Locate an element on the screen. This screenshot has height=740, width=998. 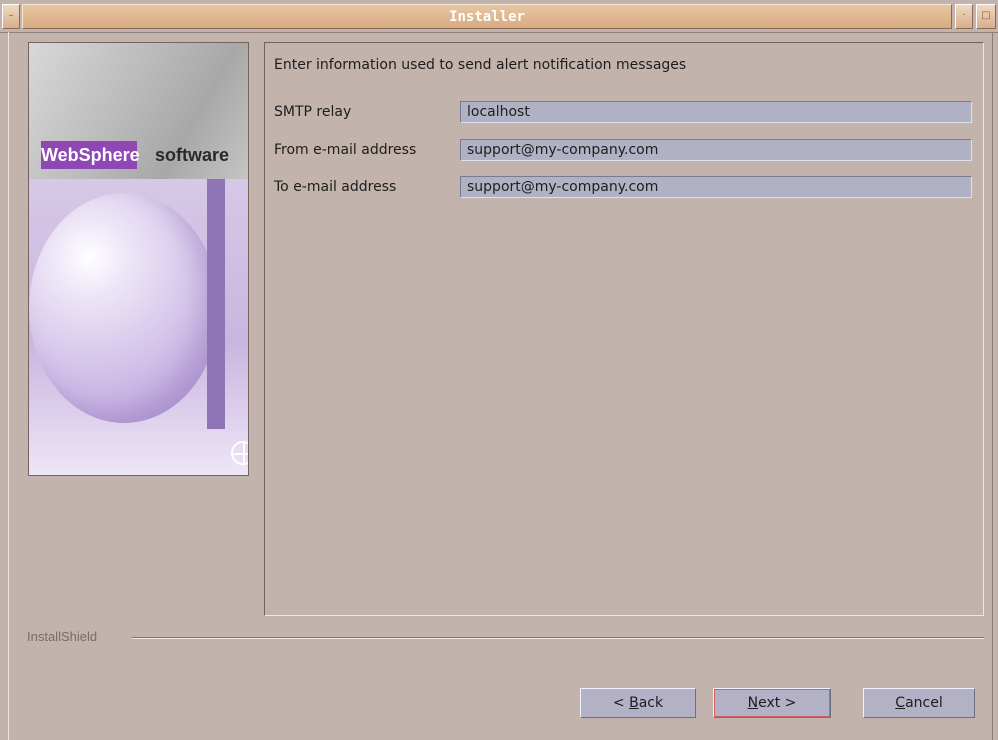
back-button-mnemonic: B is located at coordinates (634, 703).